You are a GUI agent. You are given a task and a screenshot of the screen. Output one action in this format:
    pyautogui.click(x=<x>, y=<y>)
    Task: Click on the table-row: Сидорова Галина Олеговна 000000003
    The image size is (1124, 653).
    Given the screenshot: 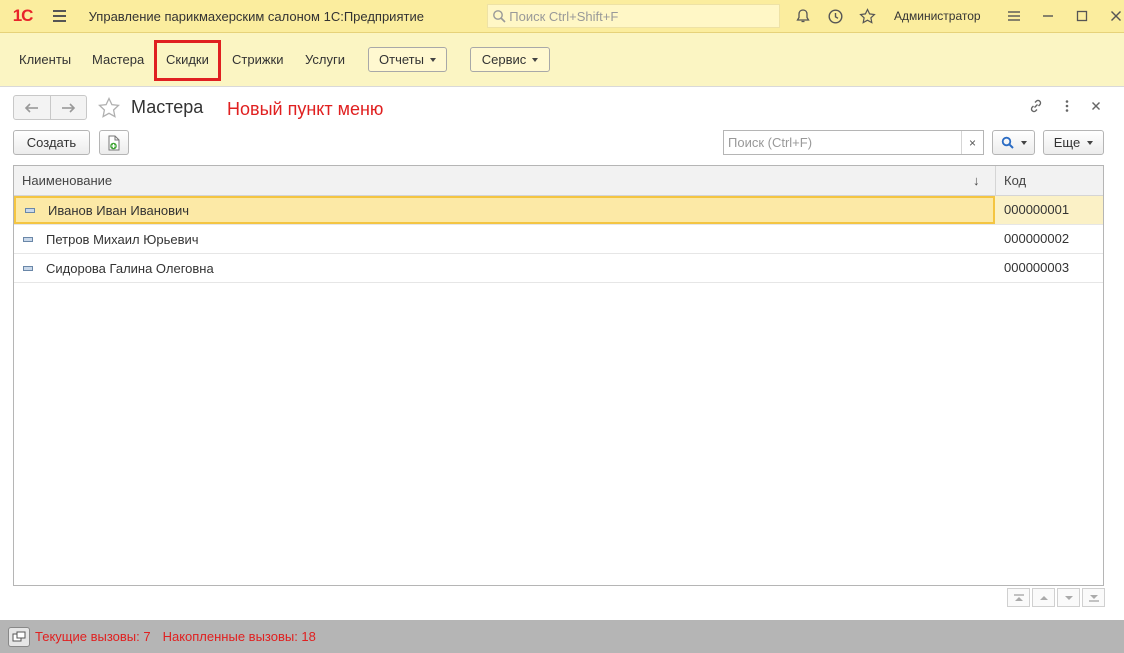 What is the action you would take?
    pyautogui.click(x=558, y=268)
    